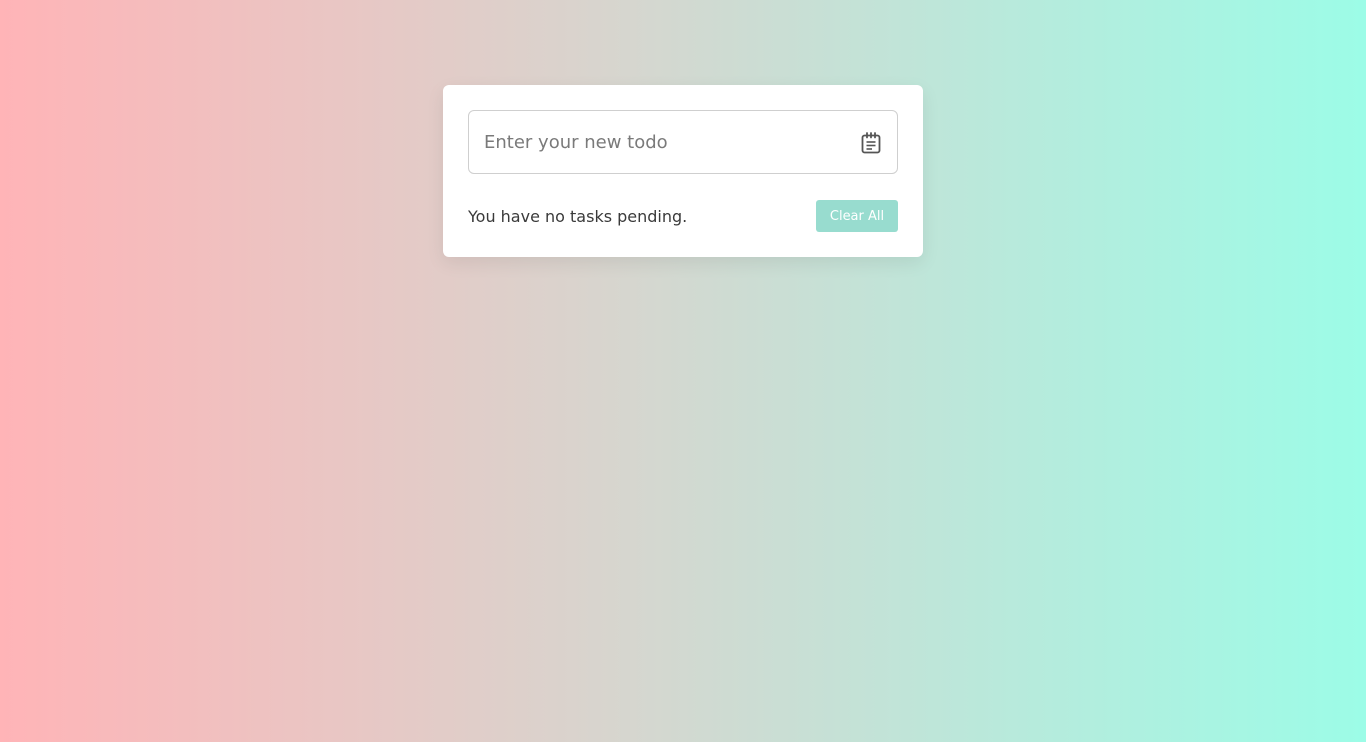 The image size is (1366, 742). What do you see at coordinates (857, 216) in the screenshot?
I see `clear-all-button: Clear All` at bounding box center [857, 216].